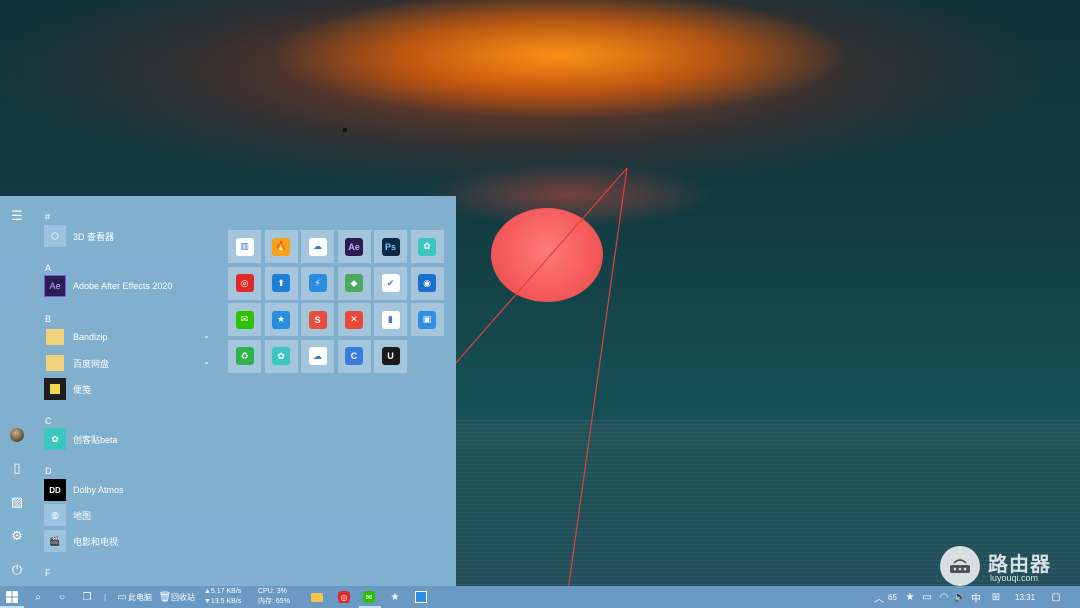  I want to click on settings-gear-icon: ⚙, so click(17, 536).